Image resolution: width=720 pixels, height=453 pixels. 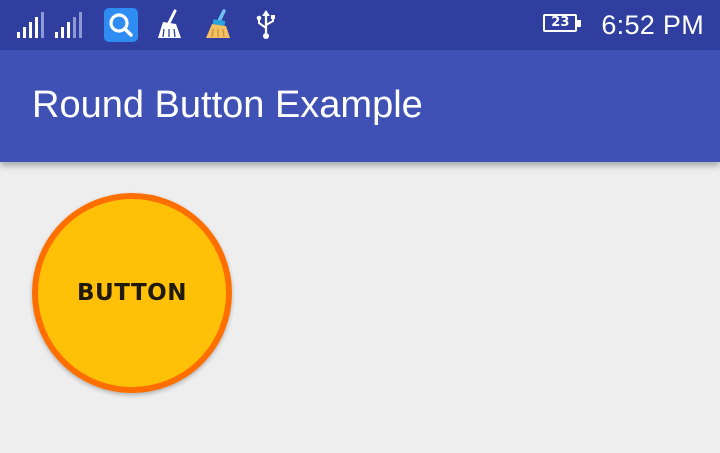 What do you see at coordinates (266, 25) in the screenshot?
I see `usb-icon` at bounding box center [266, 25].